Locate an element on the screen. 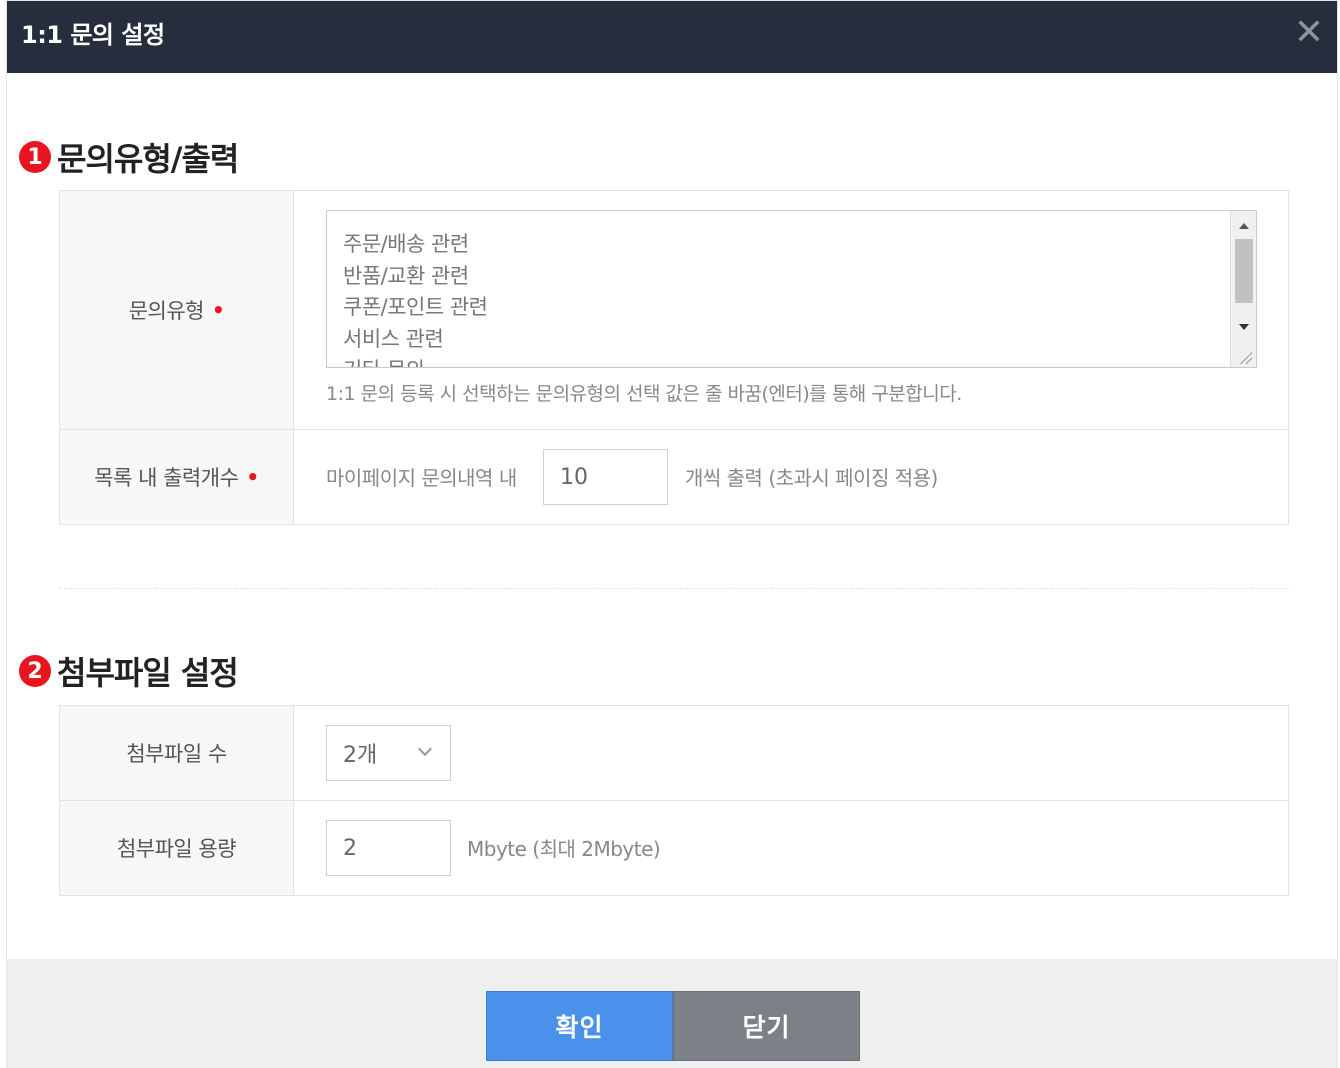  scroll-down-icon is located at coordinates (1244, 327).